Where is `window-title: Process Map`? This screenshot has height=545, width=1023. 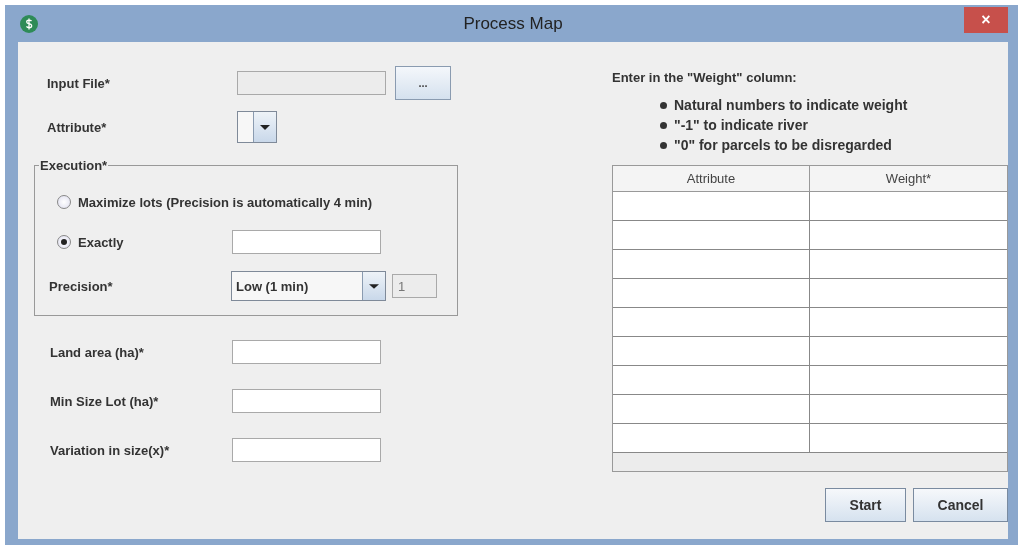
window-title: Process Map is located at coordinates (513, 23).